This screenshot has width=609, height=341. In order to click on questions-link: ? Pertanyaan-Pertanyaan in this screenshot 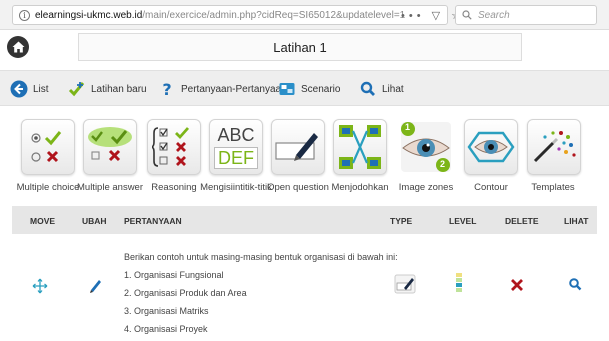, I will do `click(222, 89)`.